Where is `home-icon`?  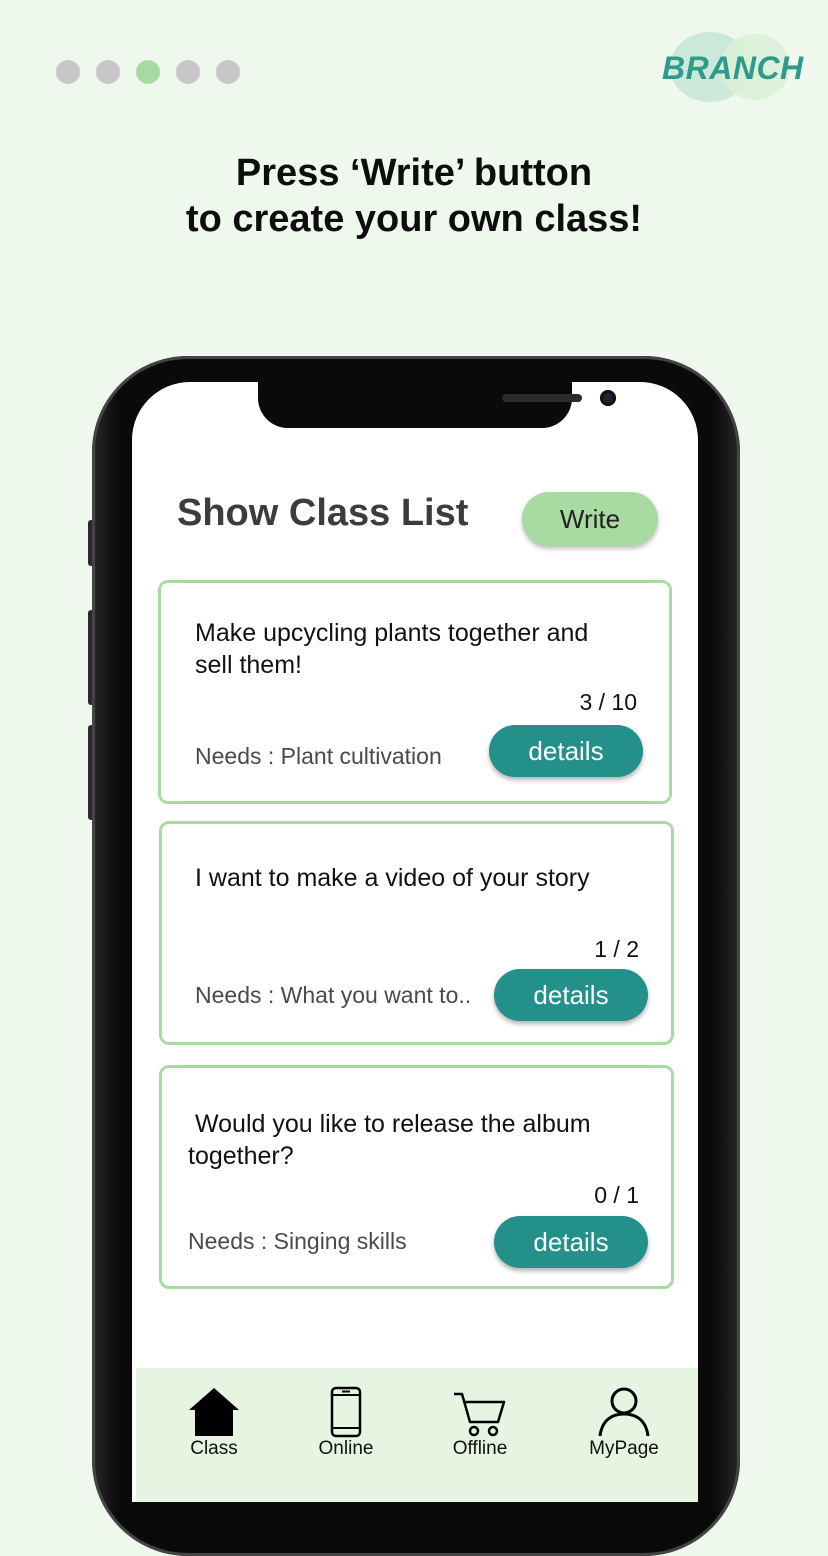
home-icon is located at coordinates (214, 1412).